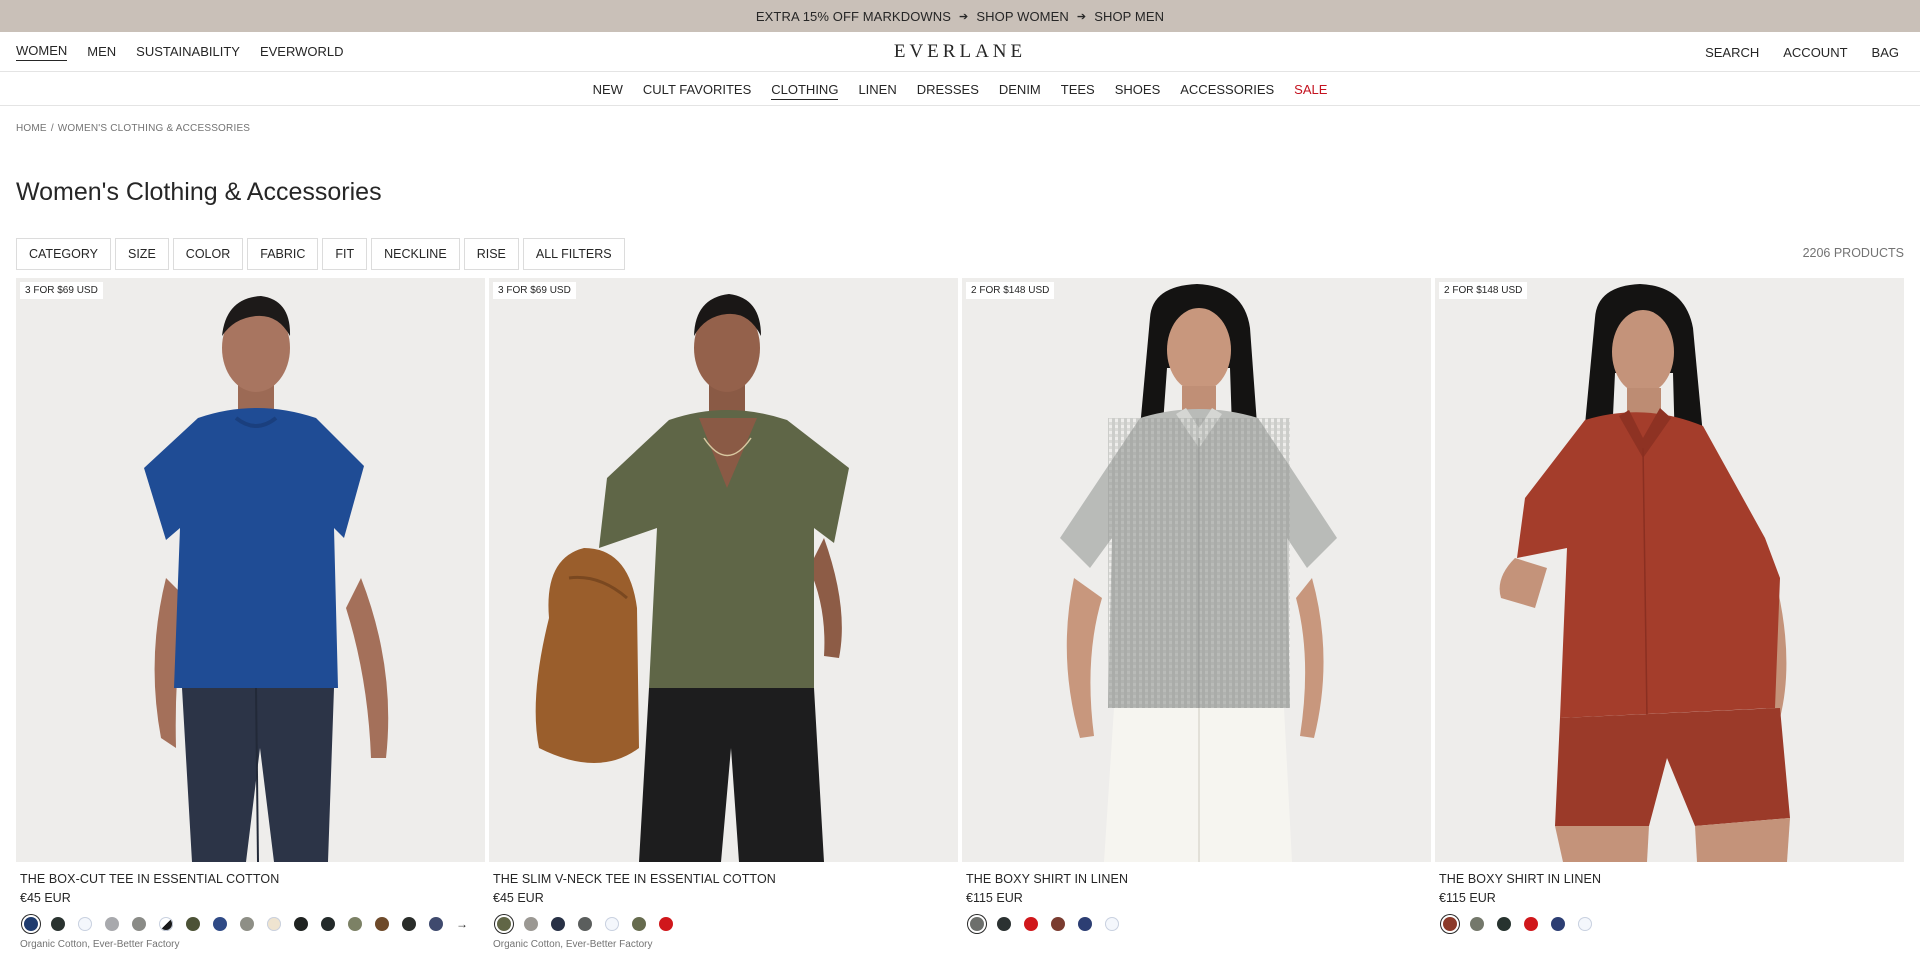 The image size is (1920, 953). I want to click on color-swatches: →, so click(250, 924).